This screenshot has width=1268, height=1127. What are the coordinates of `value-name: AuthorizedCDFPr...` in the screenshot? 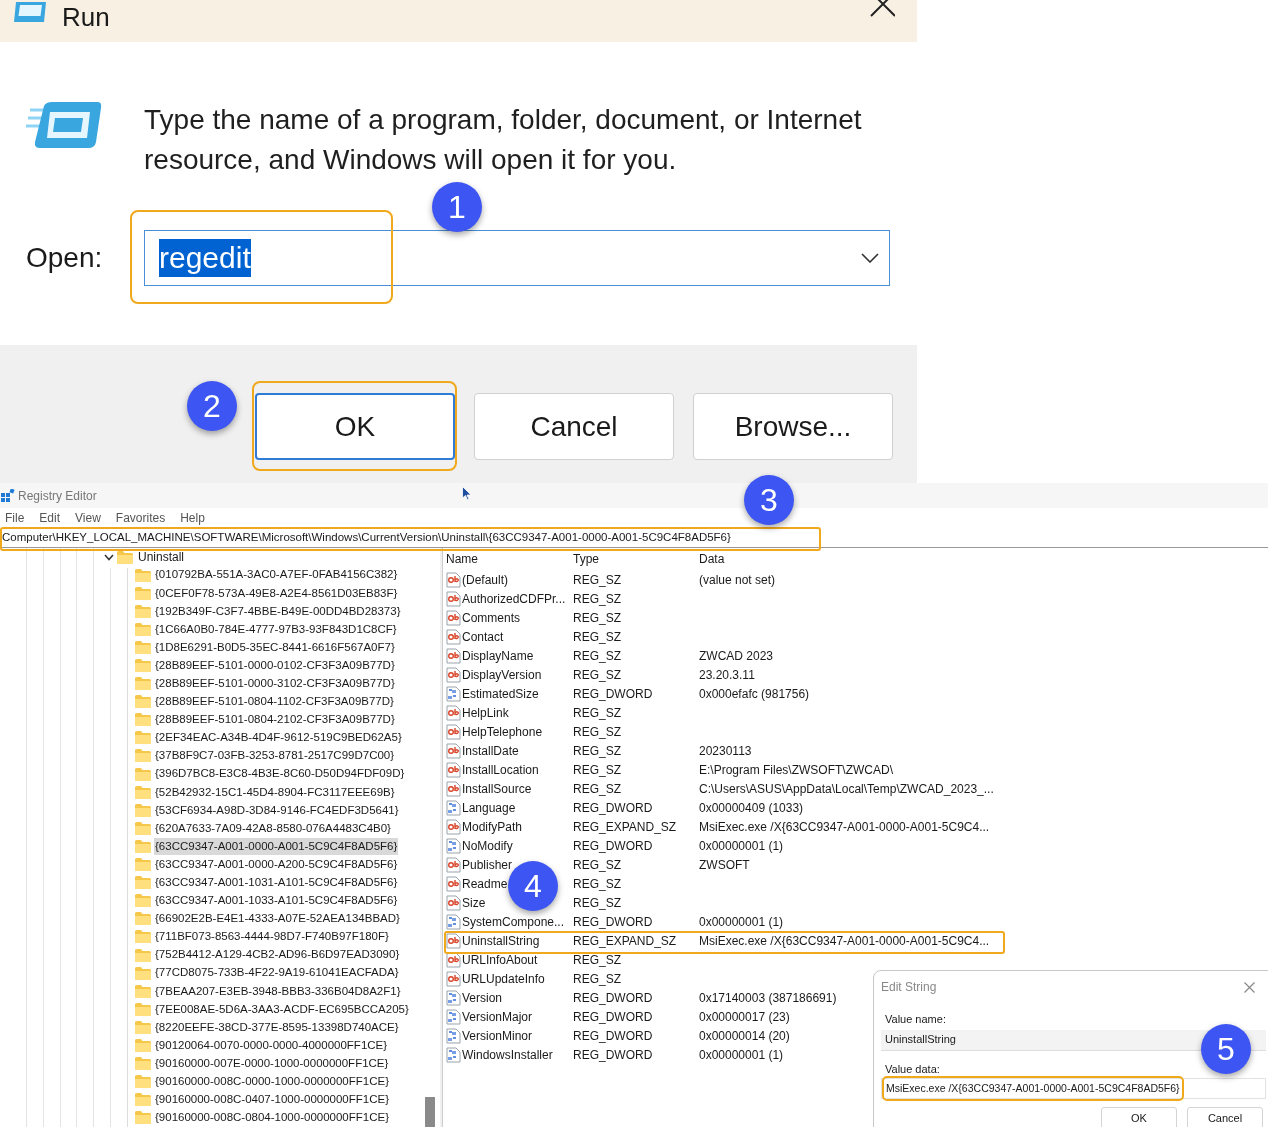 It's located at (514, 598).